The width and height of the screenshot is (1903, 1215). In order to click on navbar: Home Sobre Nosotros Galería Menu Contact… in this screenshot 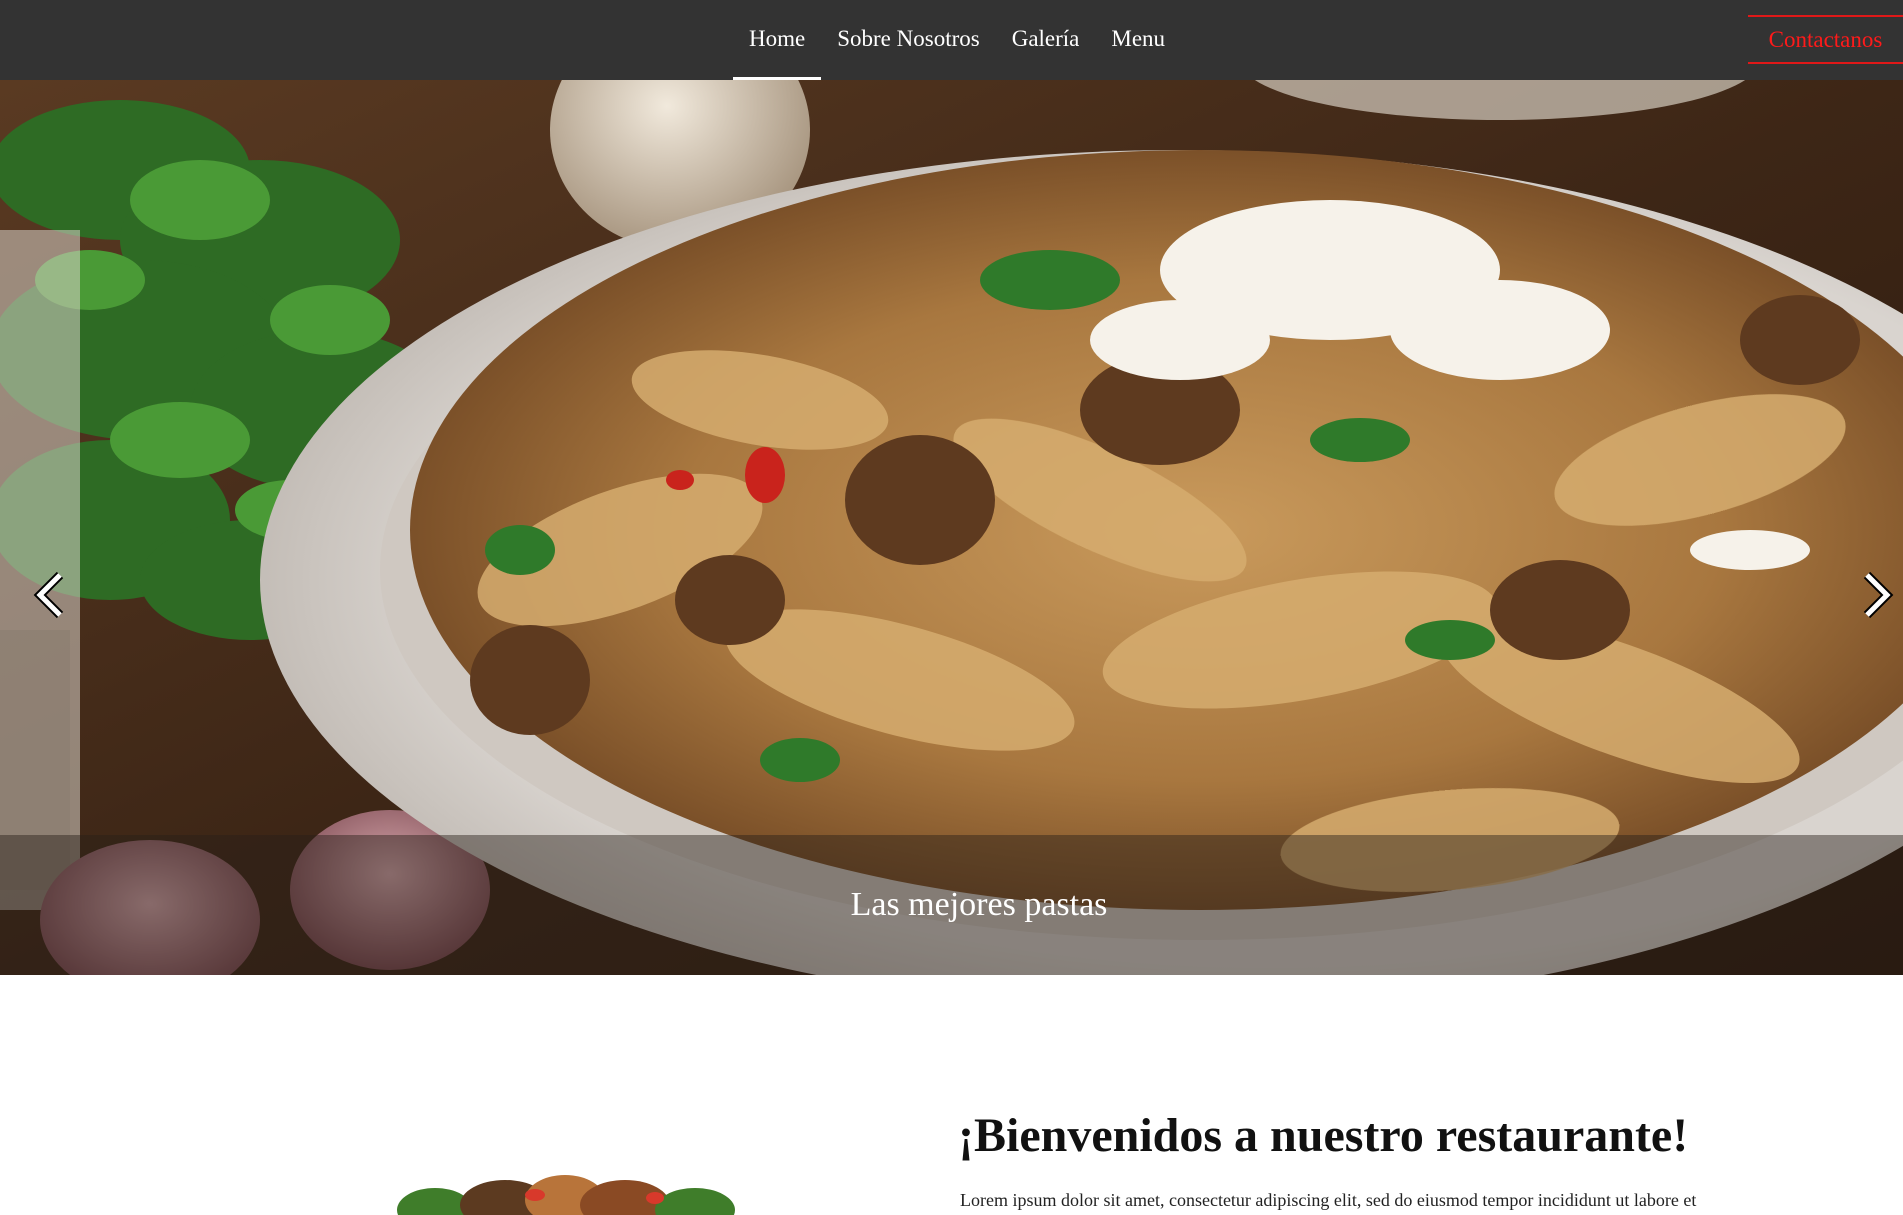, I will do `click(951, 40)`.